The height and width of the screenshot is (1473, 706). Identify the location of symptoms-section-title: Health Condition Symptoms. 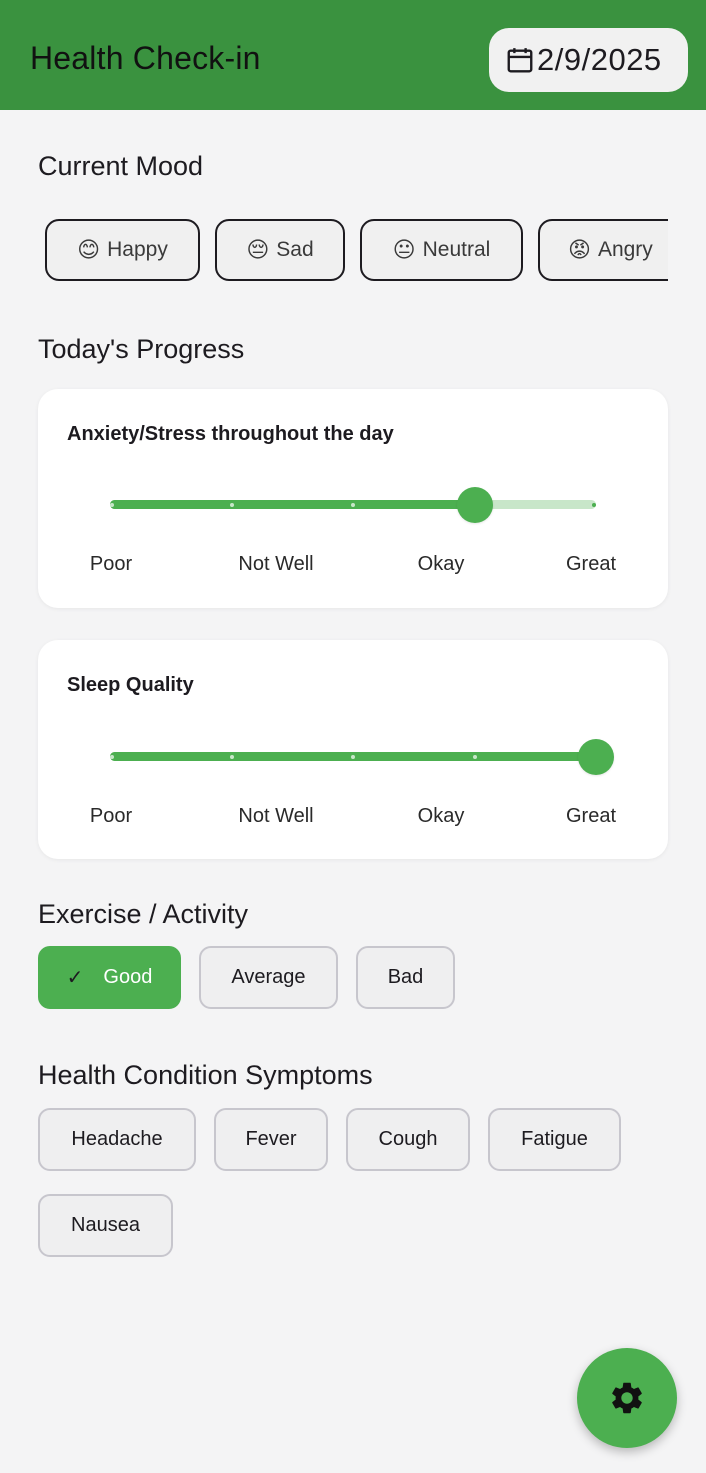
(205, 1075).